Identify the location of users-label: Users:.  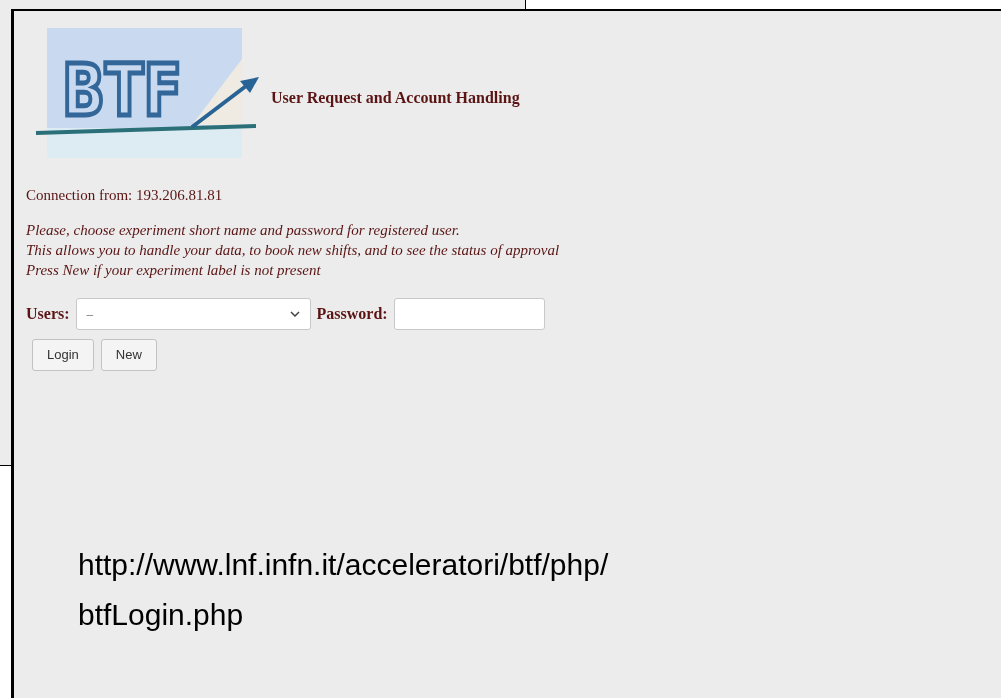
(48, 313).